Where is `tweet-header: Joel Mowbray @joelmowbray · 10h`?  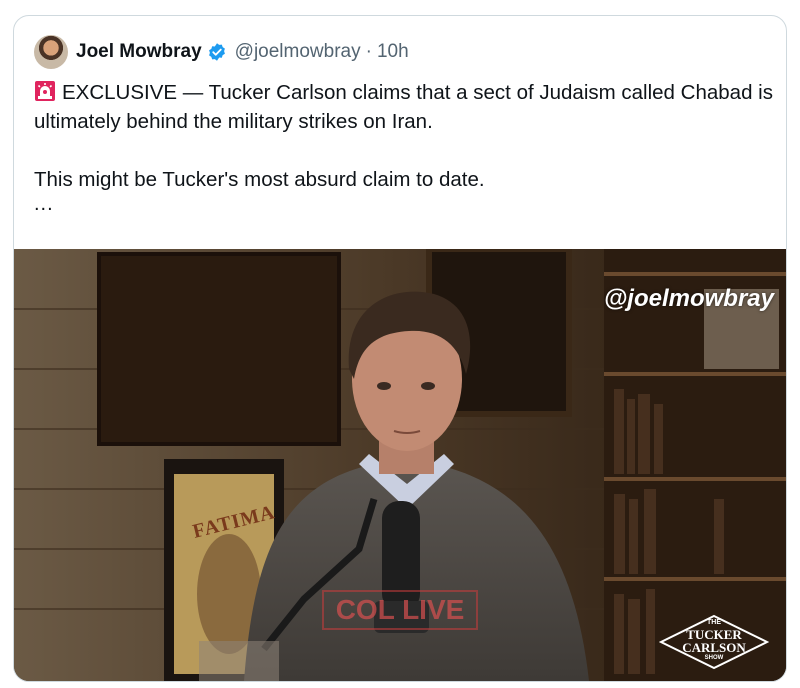
tweet-header: Joel Mowbray @joelmowbray · 10h is located at coordinates (221, 52).